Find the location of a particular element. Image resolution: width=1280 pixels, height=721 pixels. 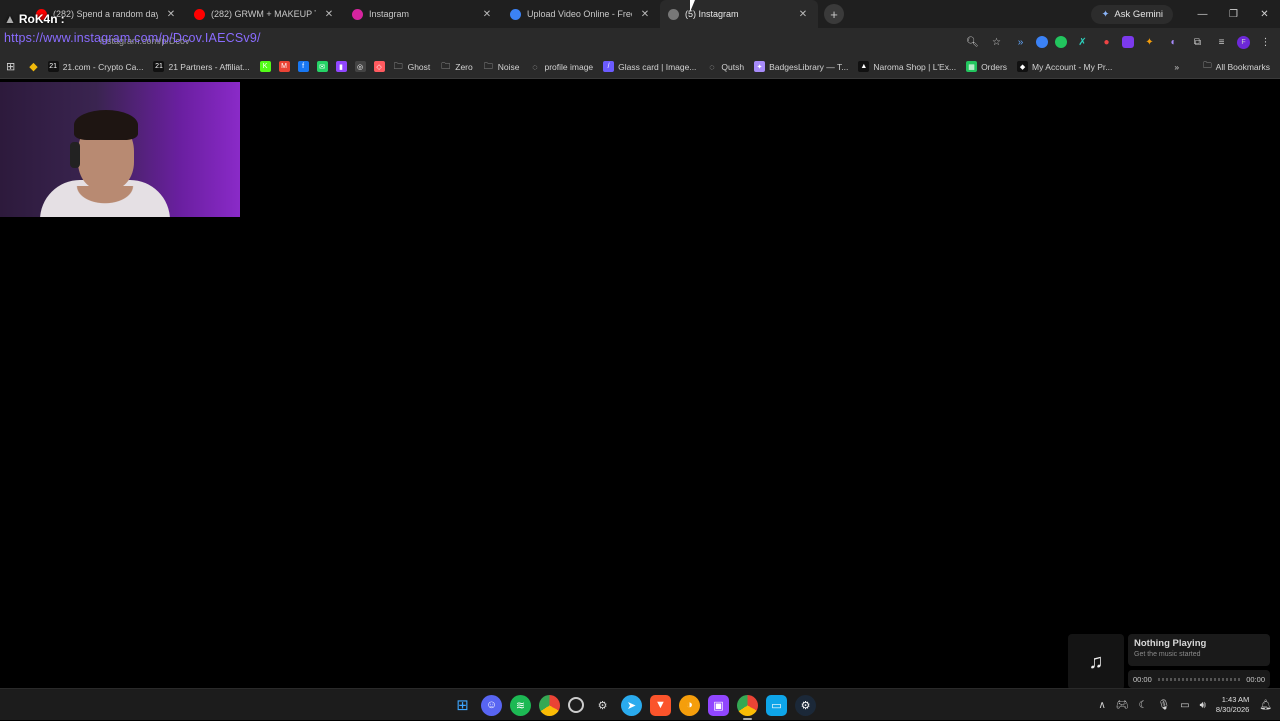

ask-gemini-button: ✦ Ask Gemini is located at coordinates (1132, 14).